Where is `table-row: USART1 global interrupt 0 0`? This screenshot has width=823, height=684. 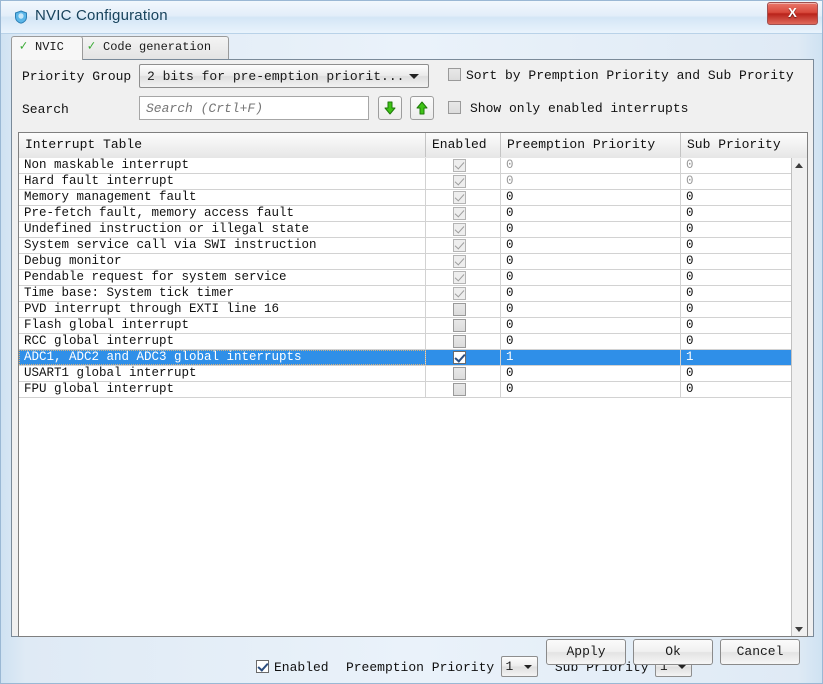 table-row: USART1 global interrupt 0 0 is located at coordinates (405, 374).